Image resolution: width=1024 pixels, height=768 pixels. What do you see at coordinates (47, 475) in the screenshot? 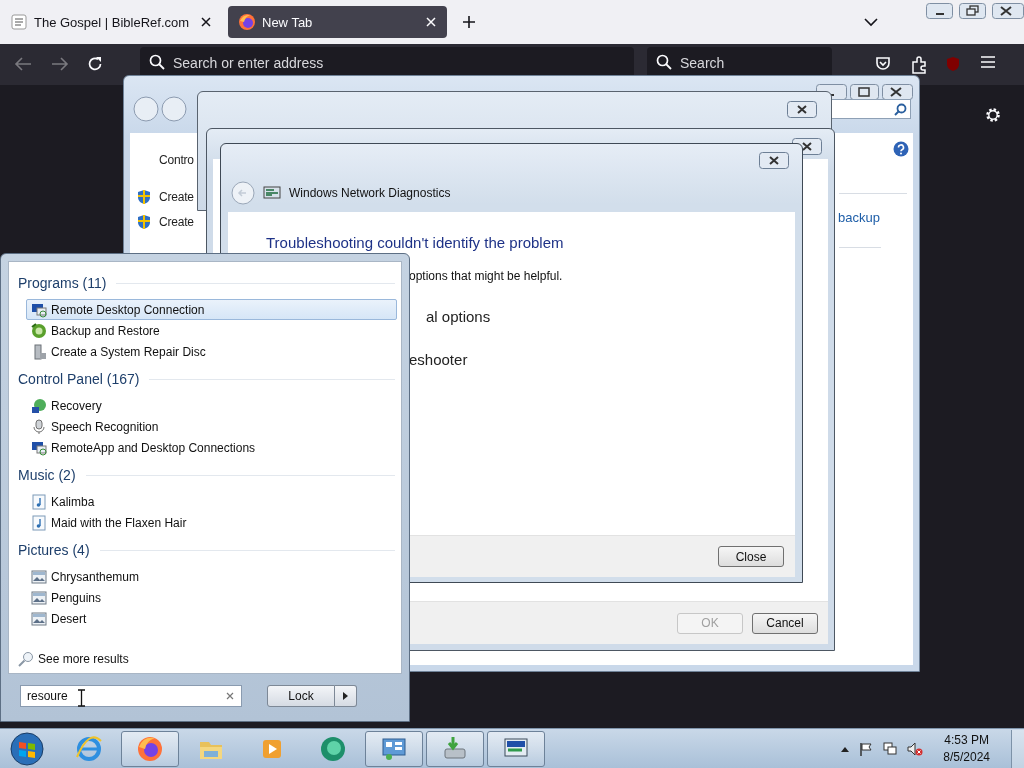
I see `group-heading: Music (2)` at bounding box center [47, 475].